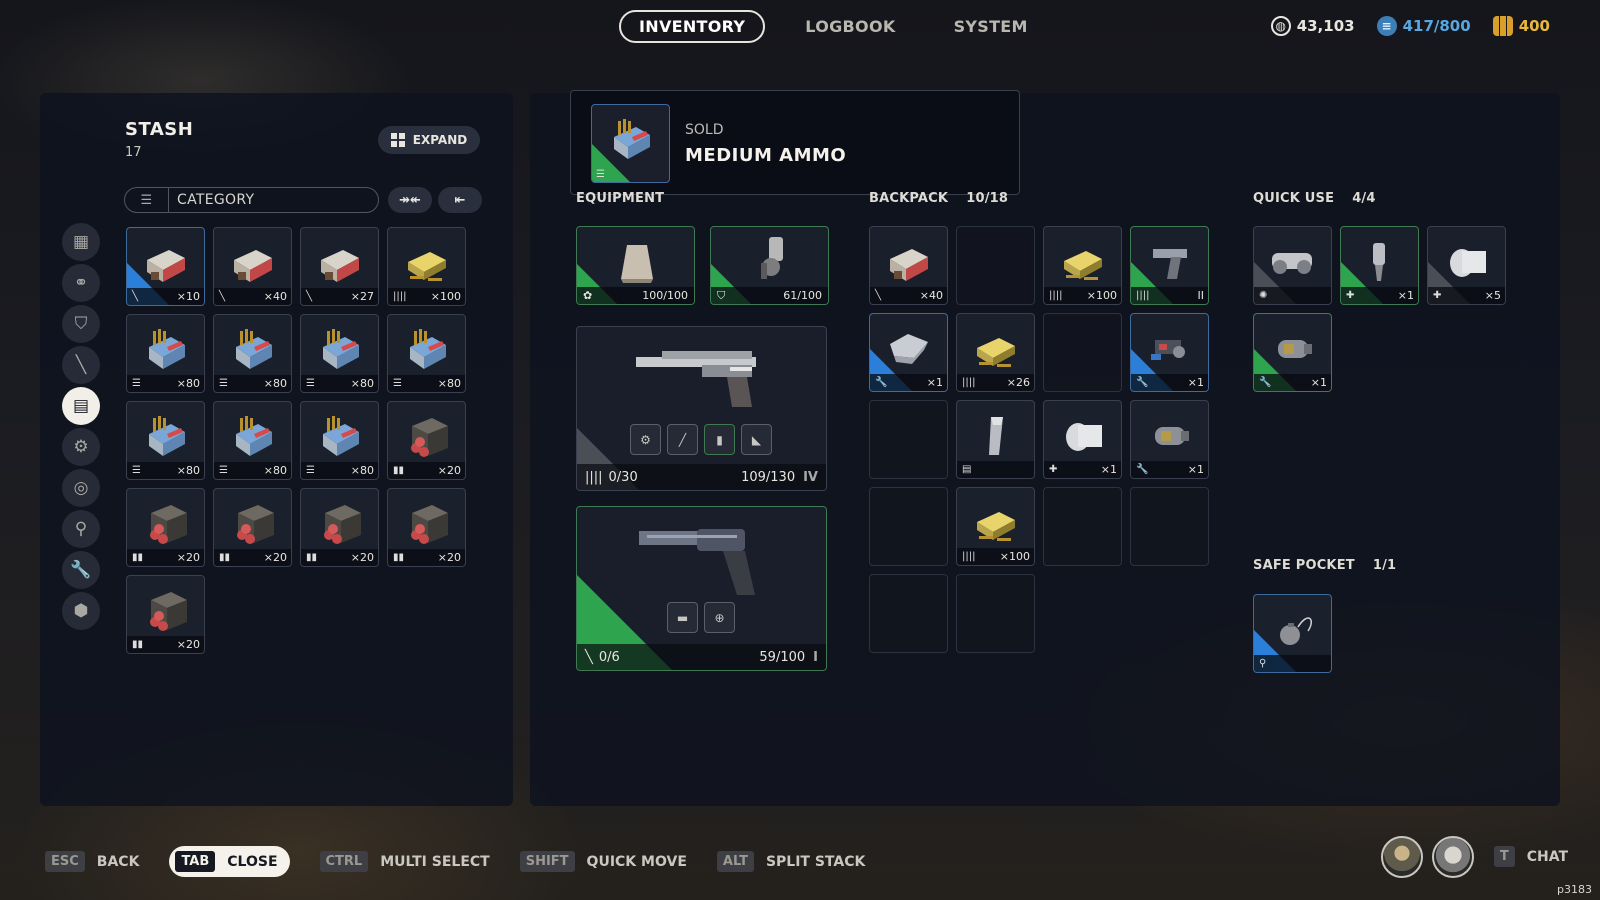 This screenshot has width=1600, height=900. I want to click on light-ammo-icon: ||||, so click(1056, 295).